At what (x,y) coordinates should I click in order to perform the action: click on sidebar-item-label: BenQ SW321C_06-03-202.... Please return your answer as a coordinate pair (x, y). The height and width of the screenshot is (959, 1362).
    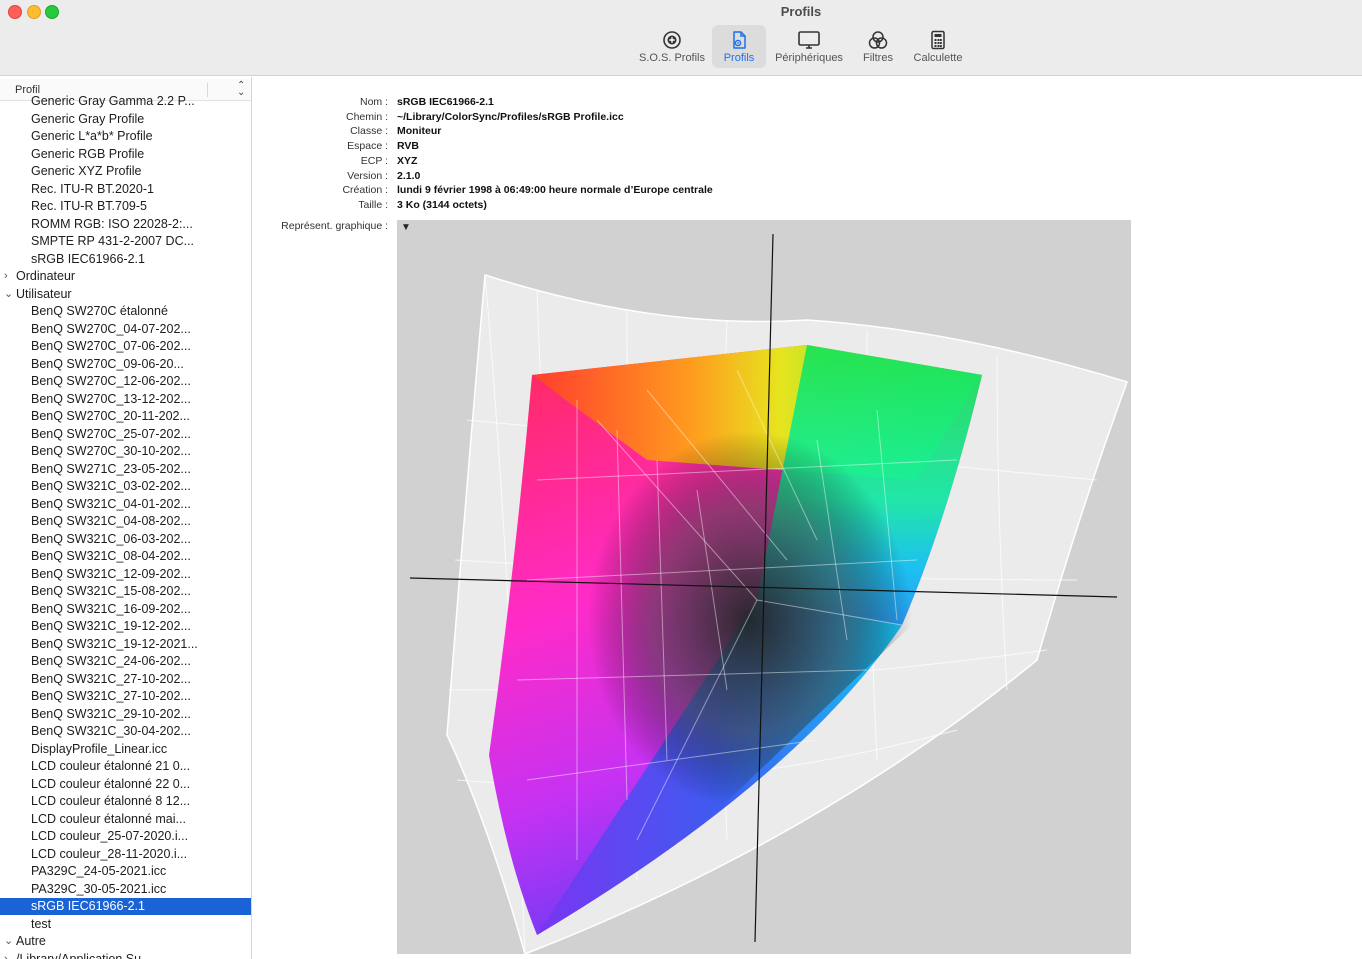
    Looking at the image, I should click on (111, 538).